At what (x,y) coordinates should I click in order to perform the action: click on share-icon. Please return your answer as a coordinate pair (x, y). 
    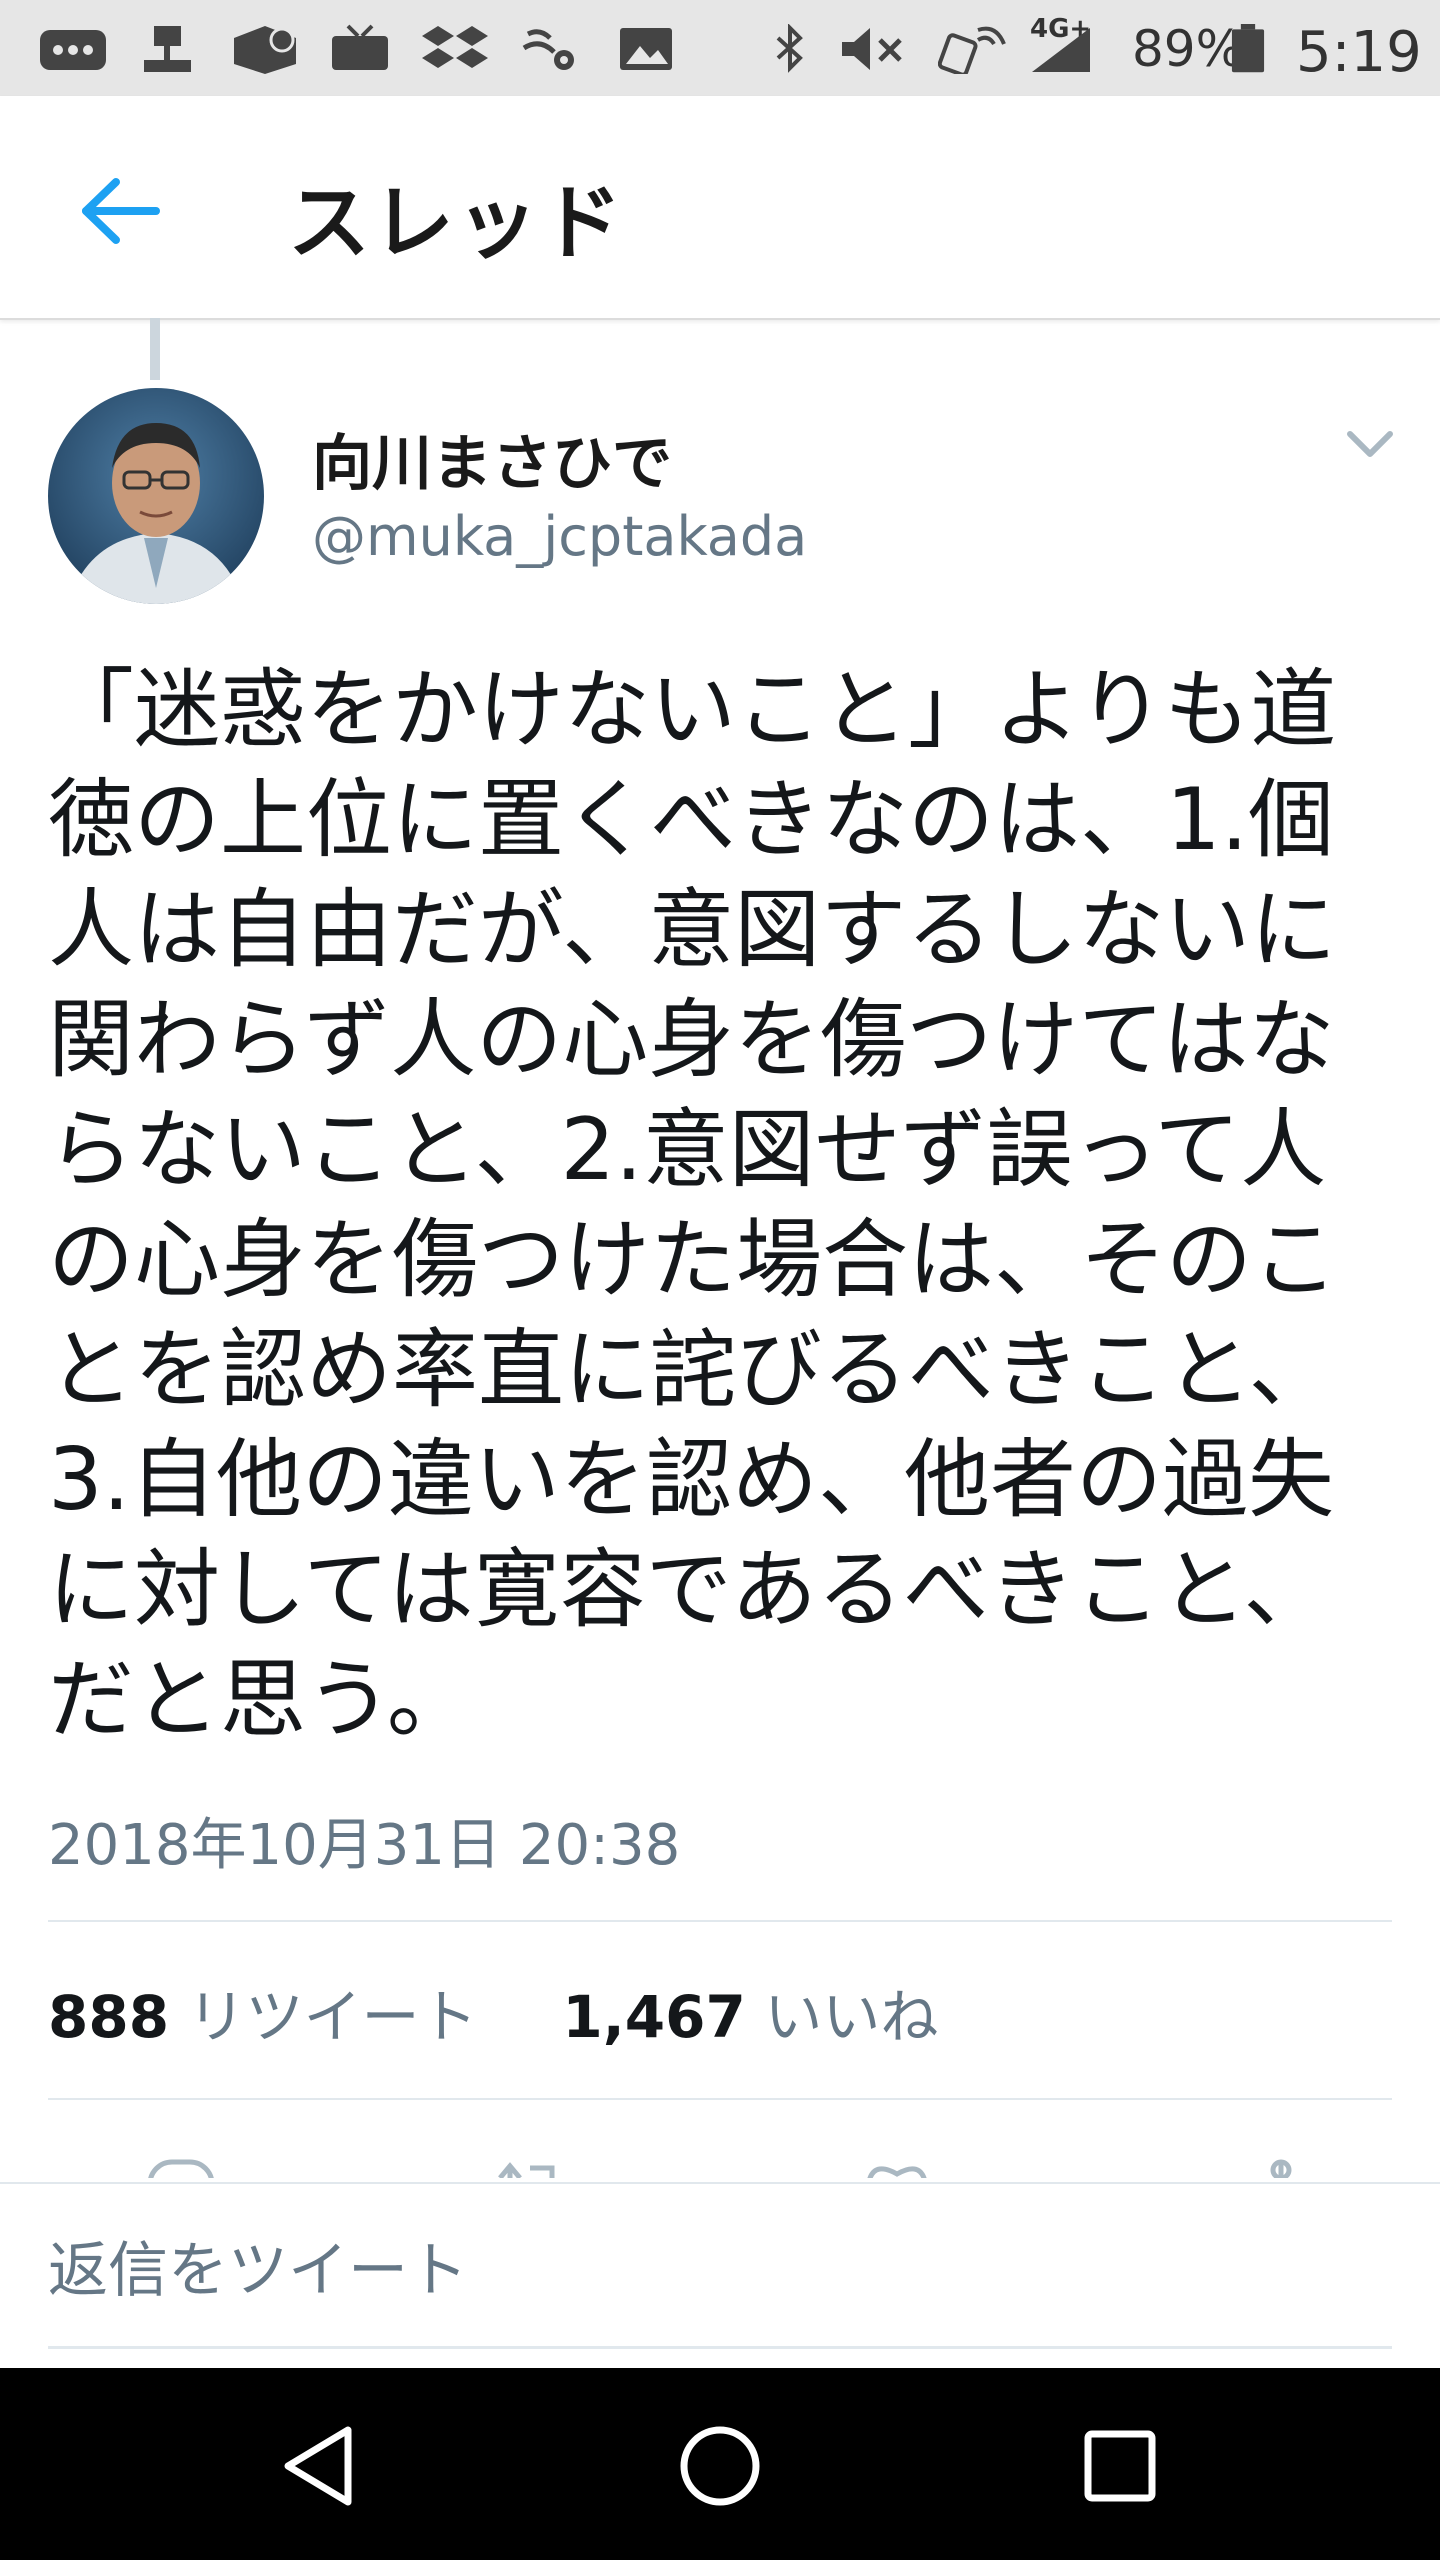
    Looking at the image, I should click on (1281, 2168).